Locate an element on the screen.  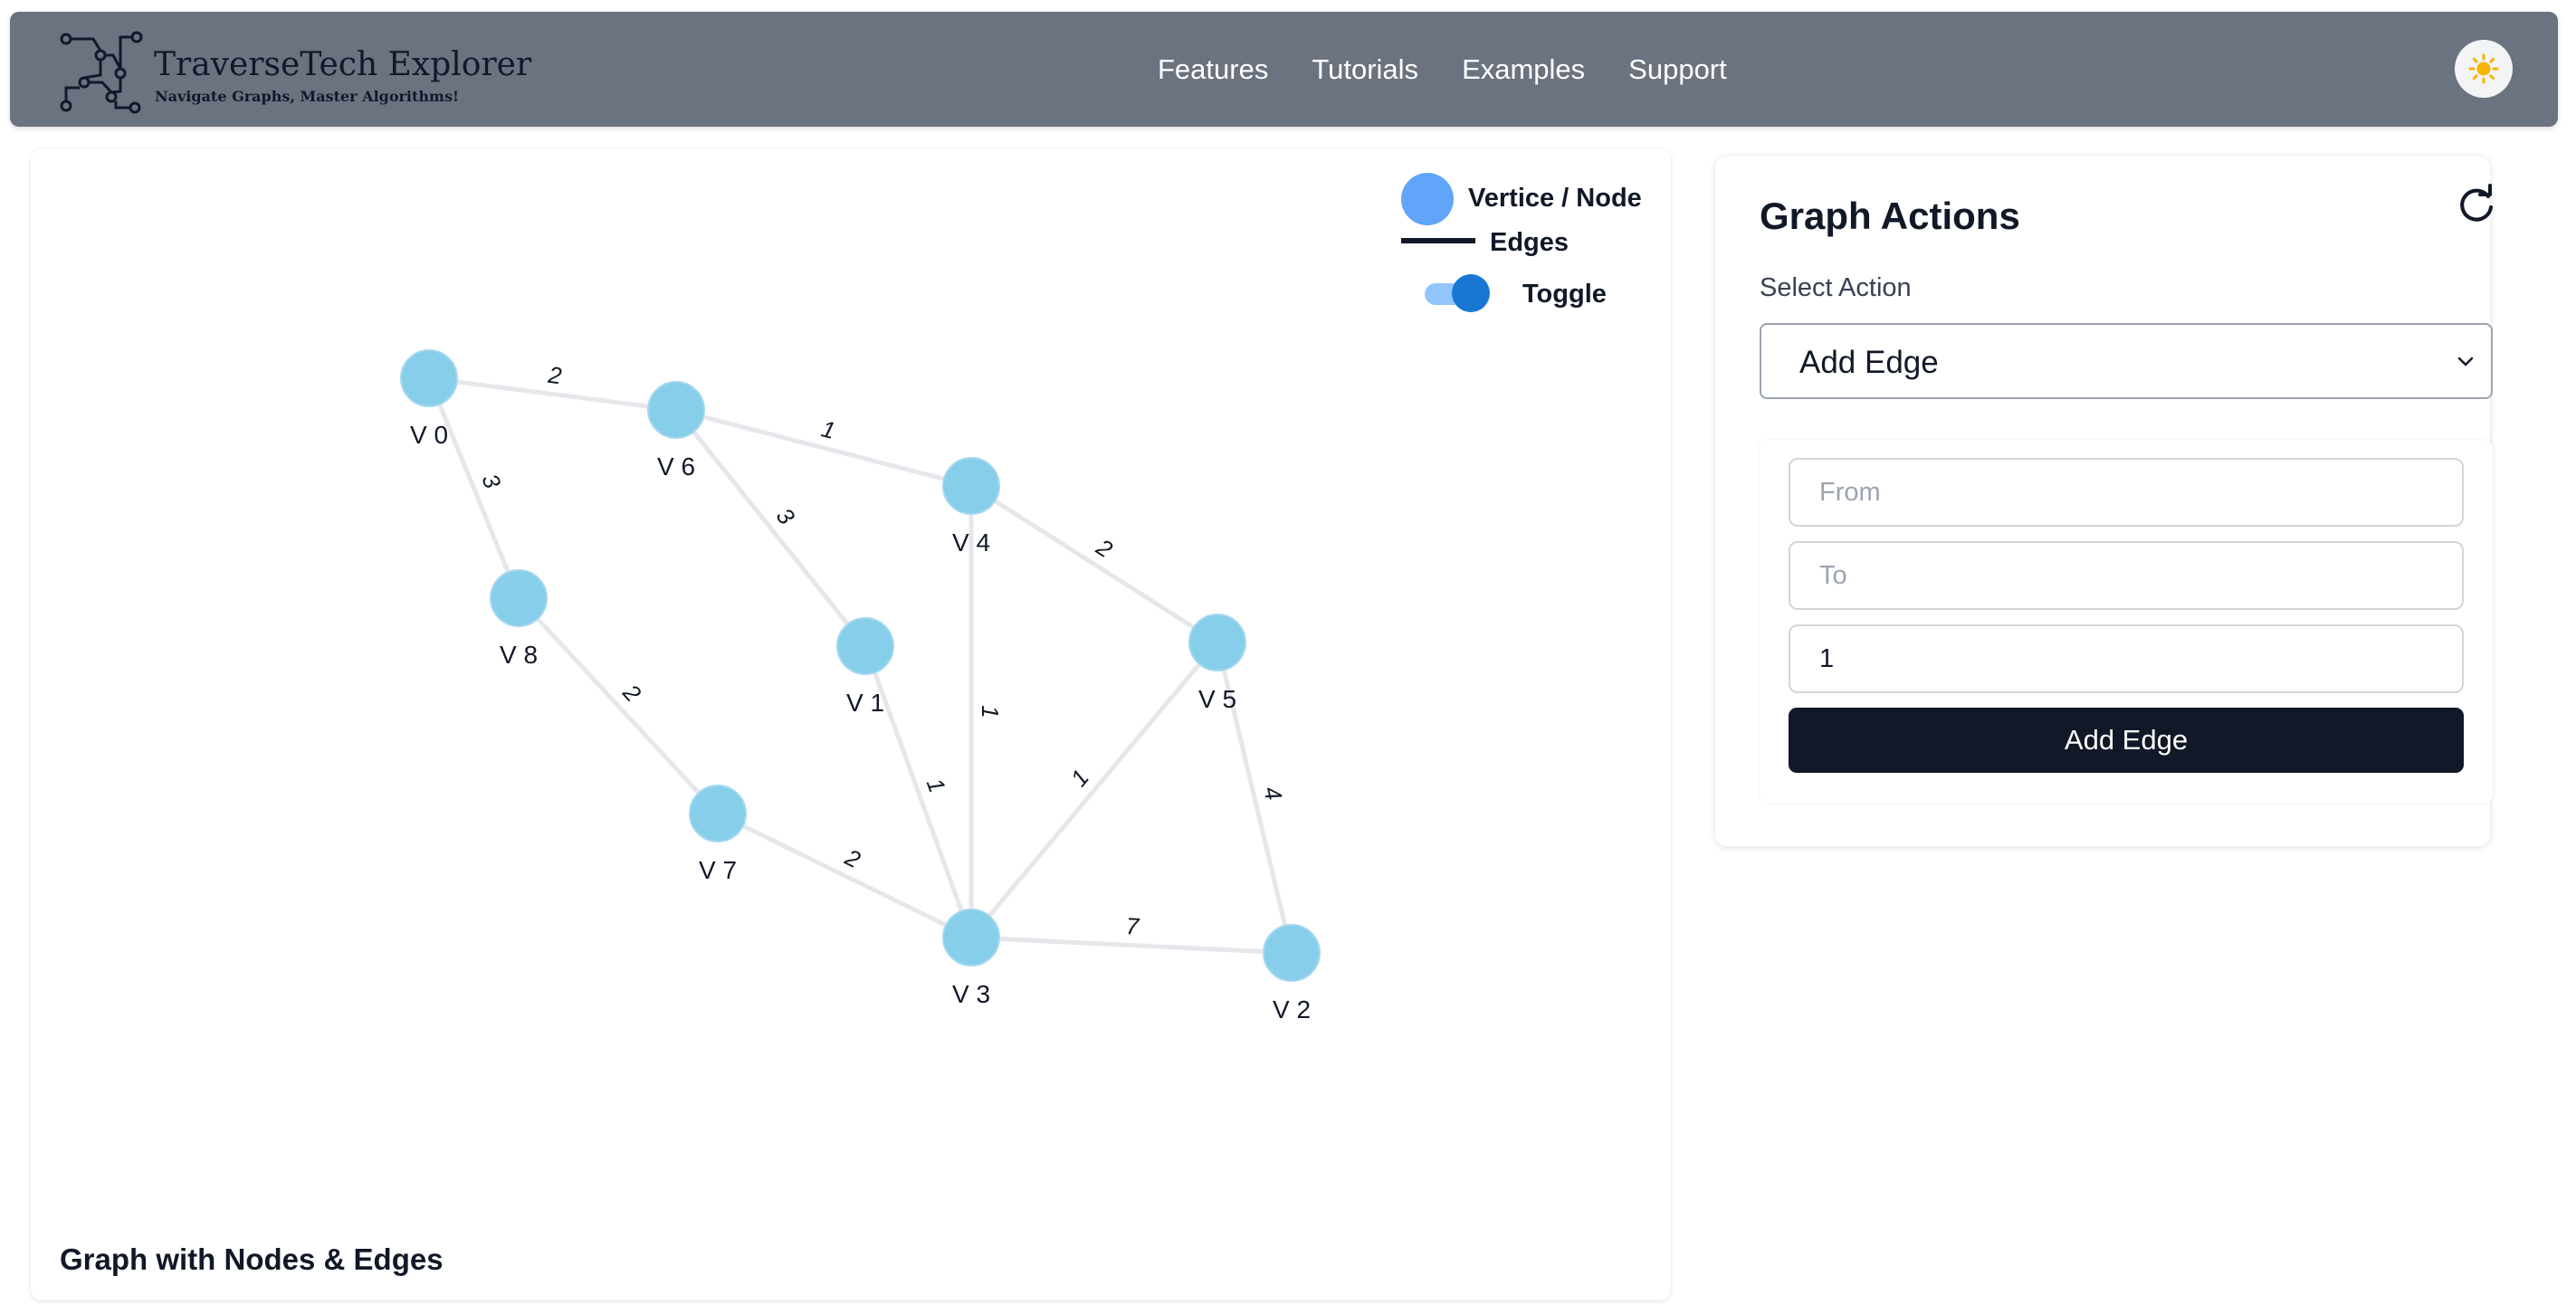
action-select: Add Edge is located at coordinates (2126, 361).